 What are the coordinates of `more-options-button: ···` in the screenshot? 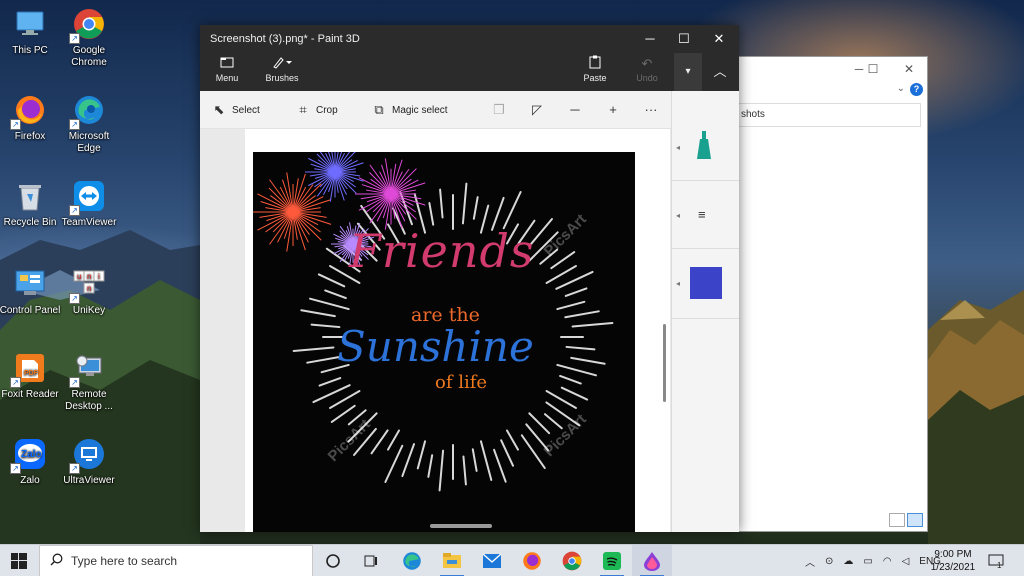 It's located at (651, 109).